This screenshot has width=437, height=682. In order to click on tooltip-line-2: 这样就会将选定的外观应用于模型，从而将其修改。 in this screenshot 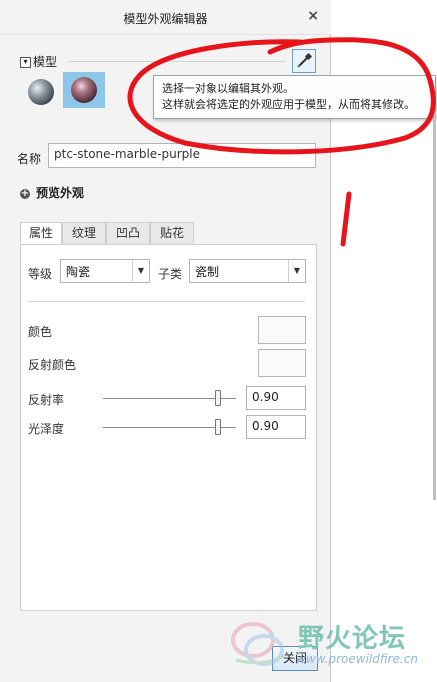, I will do `click(288, 104)`.